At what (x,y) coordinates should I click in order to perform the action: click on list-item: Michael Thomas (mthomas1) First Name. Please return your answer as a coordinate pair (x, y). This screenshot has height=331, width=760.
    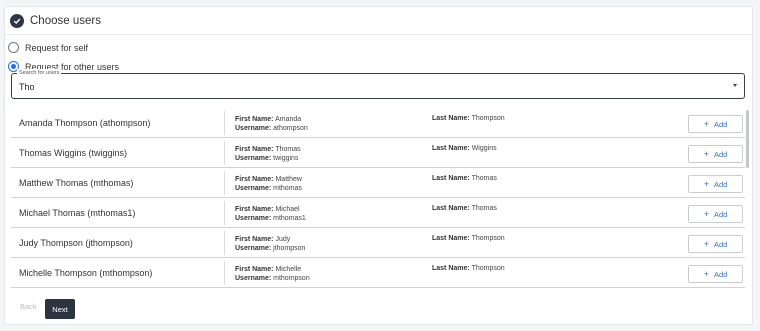
    Looking at the image, I should click on (378, 213).